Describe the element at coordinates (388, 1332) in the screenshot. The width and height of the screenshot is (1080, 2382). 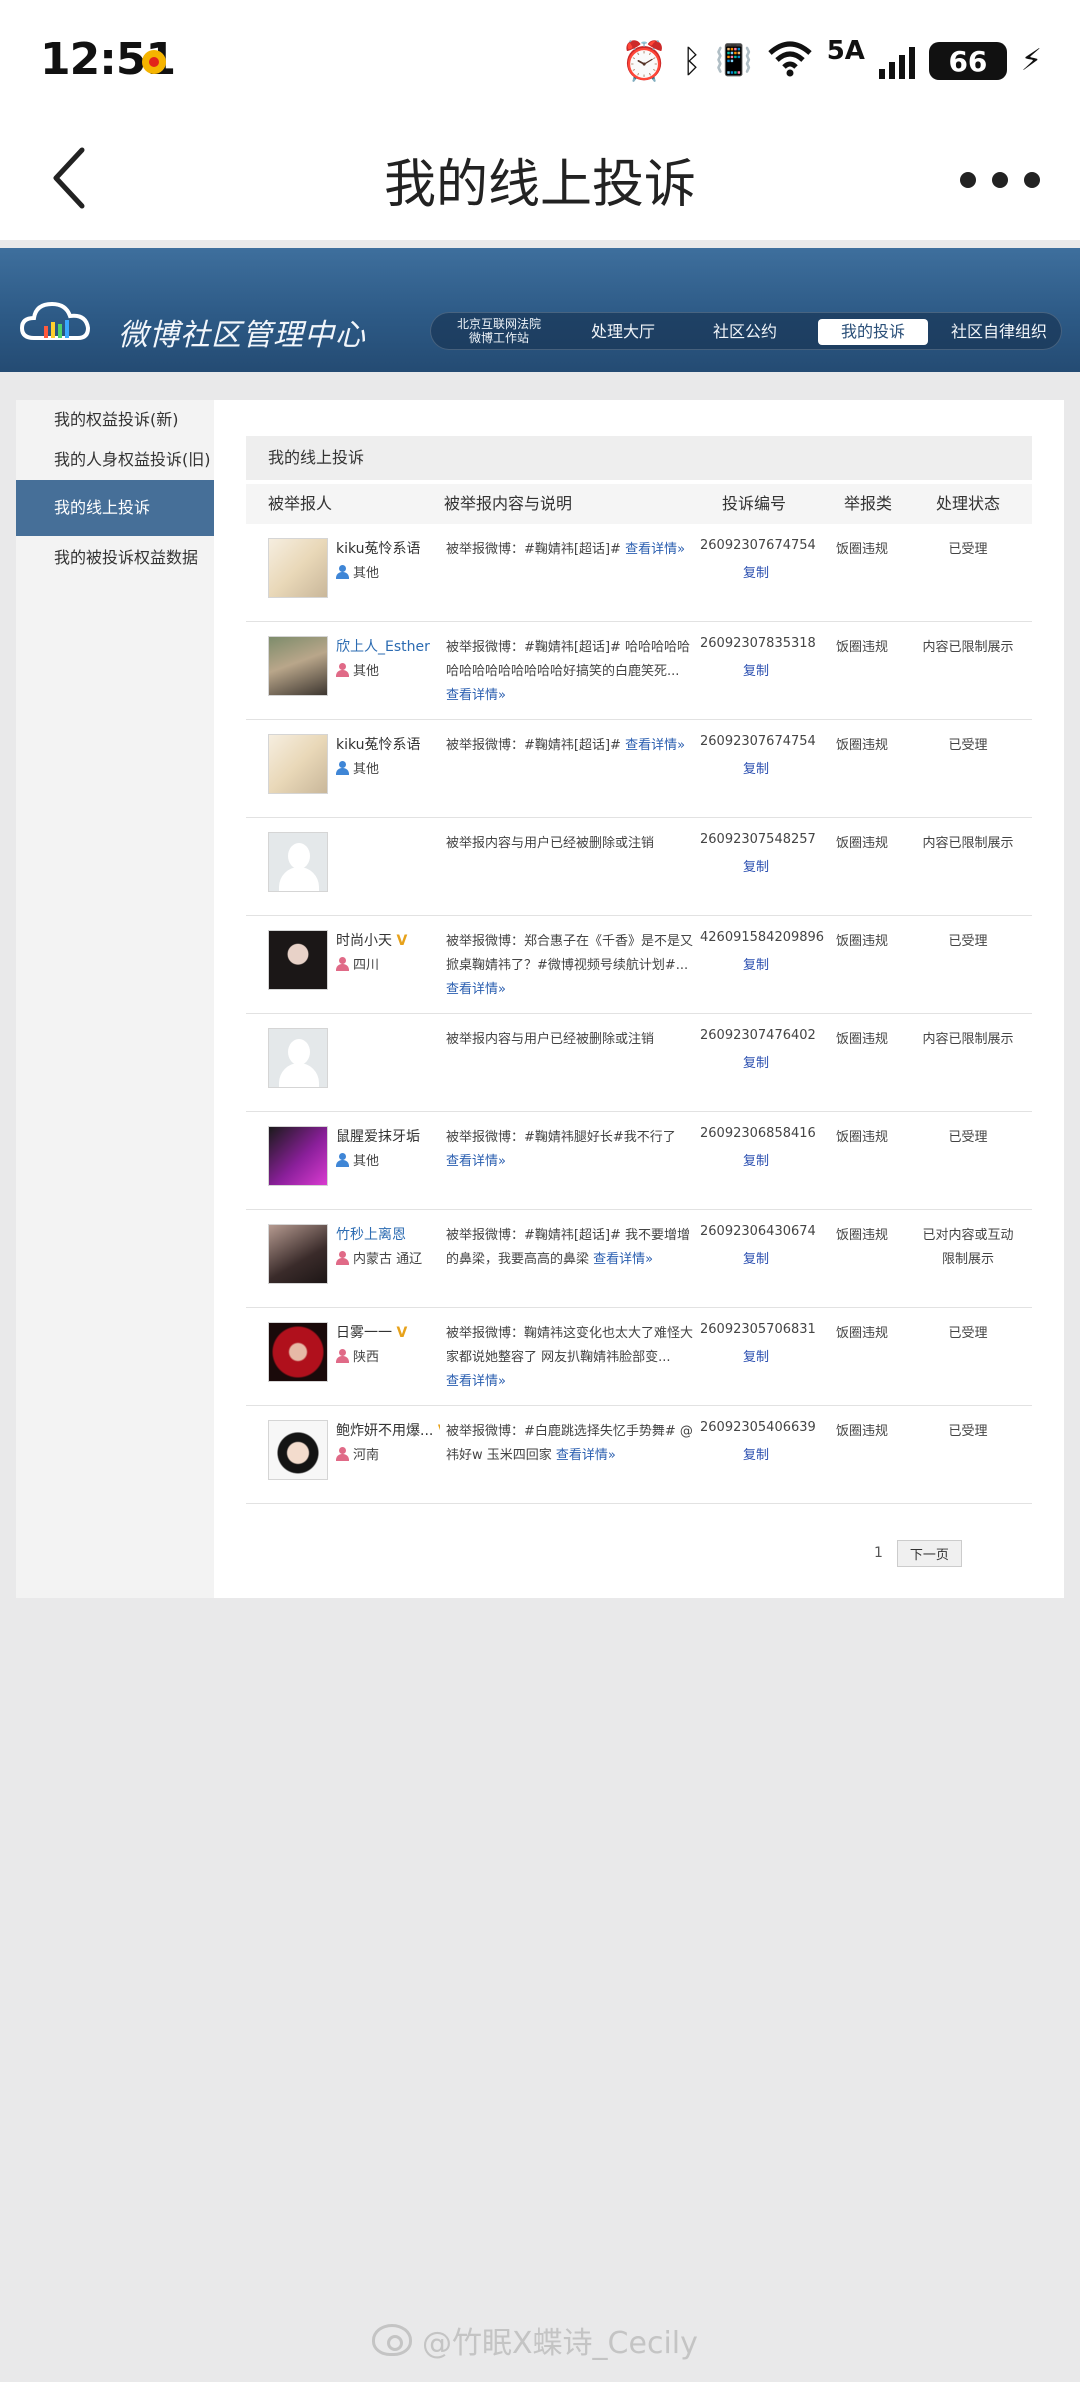
I see `reported-user-name: 日雾一一 V` at that location.